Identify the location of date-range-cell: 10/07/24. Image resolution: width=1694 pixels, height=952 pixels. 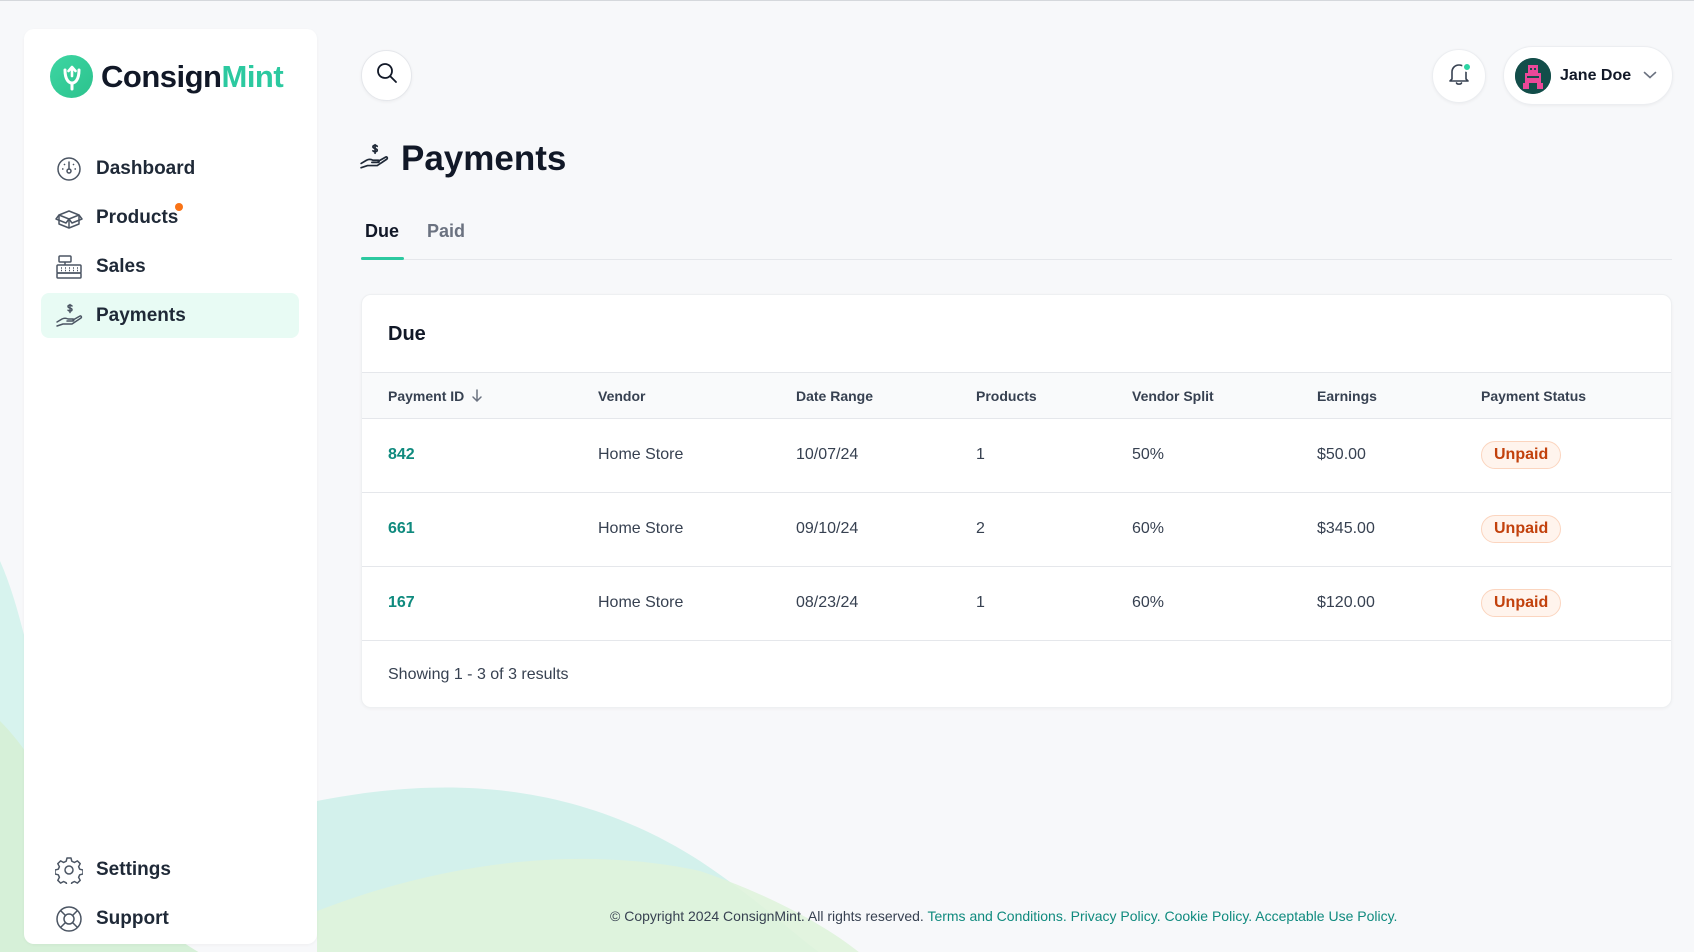
(827, 454).